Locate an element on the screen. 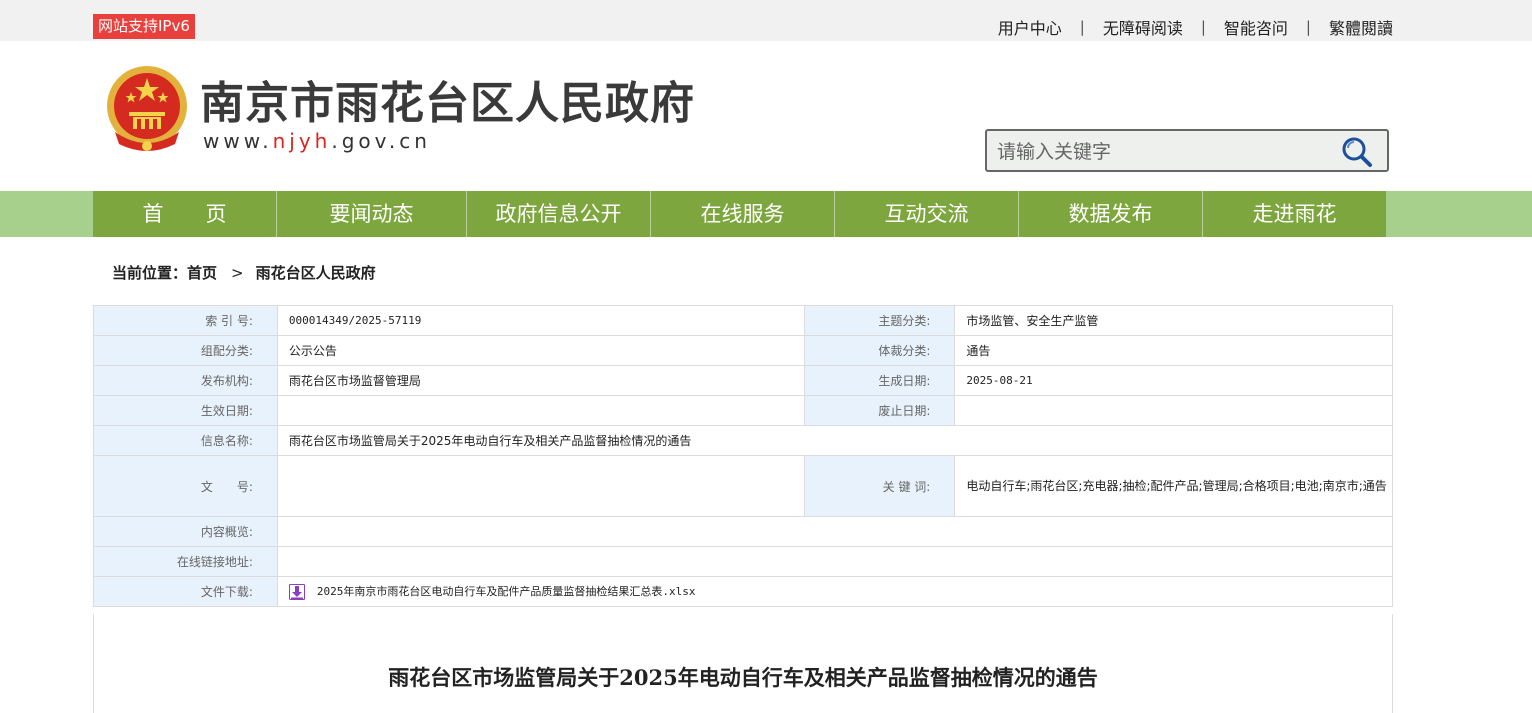 This screenshot has height=713, width=1532. info-name-label: 信息名称: is located at coordinates (185, 440).